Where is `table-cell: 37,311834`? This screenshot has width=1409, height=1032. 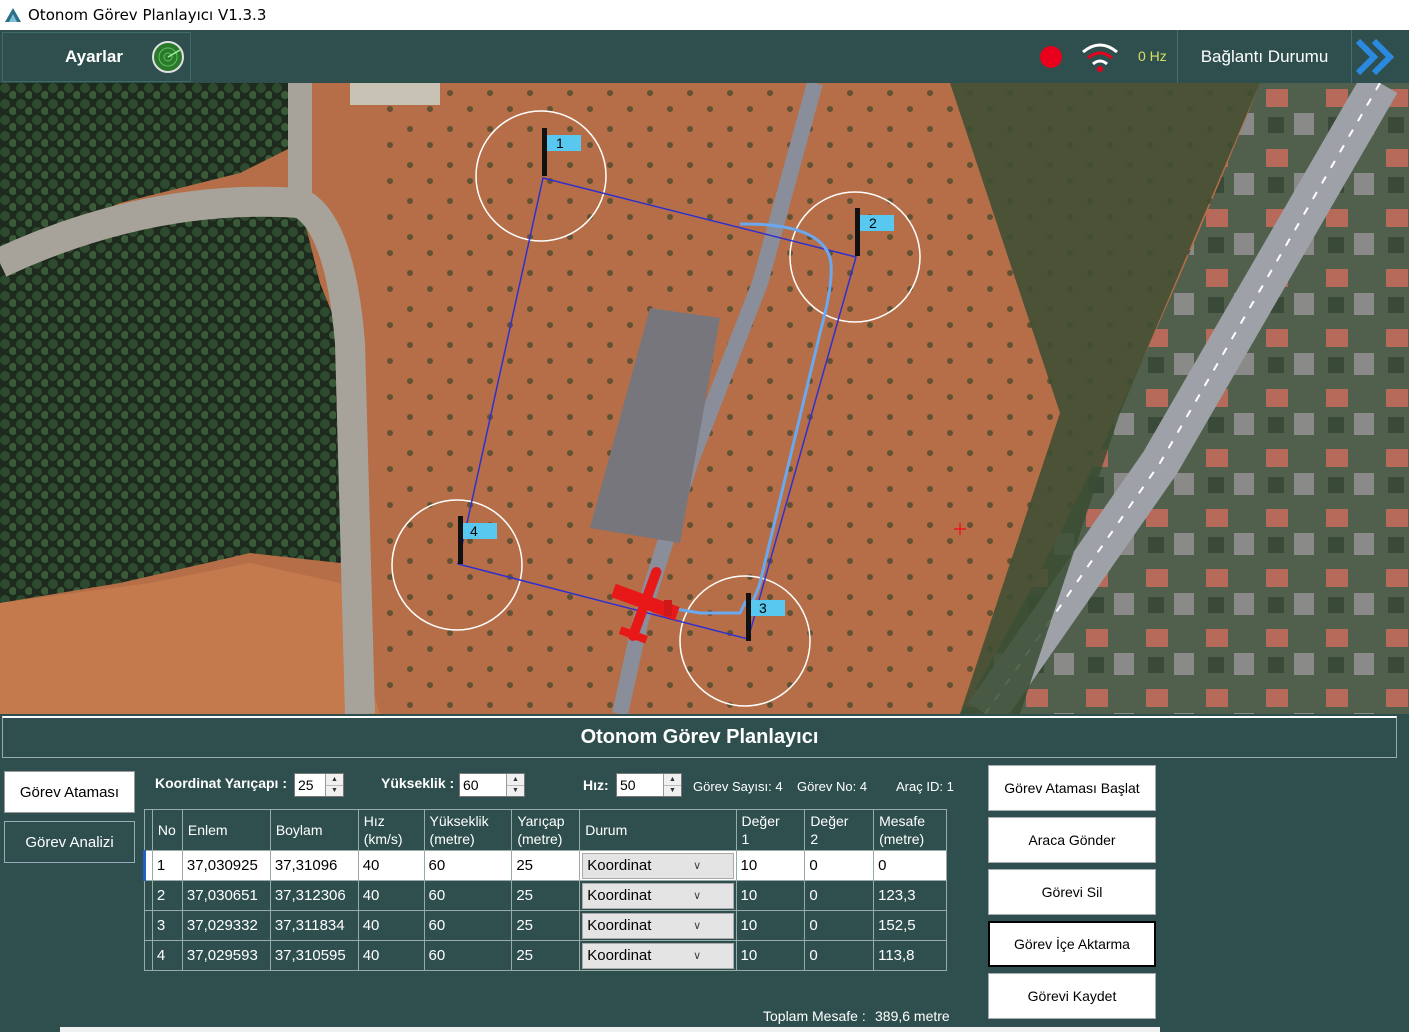
table-cell: 37,311834 is located at coordinates (314, 925).